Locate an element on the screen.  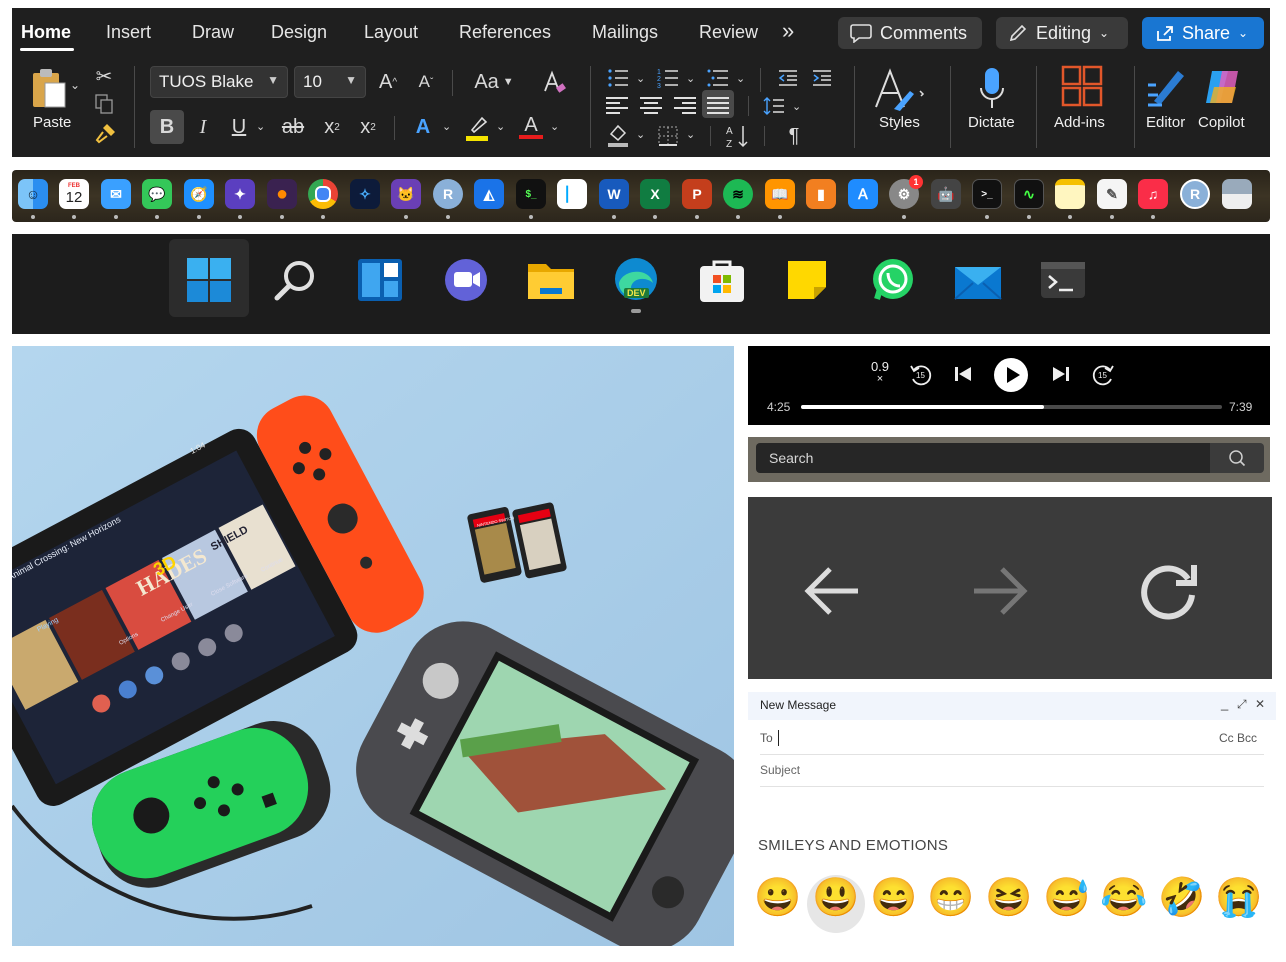
decrease-indent-icon is located at coordinates (788, 78).